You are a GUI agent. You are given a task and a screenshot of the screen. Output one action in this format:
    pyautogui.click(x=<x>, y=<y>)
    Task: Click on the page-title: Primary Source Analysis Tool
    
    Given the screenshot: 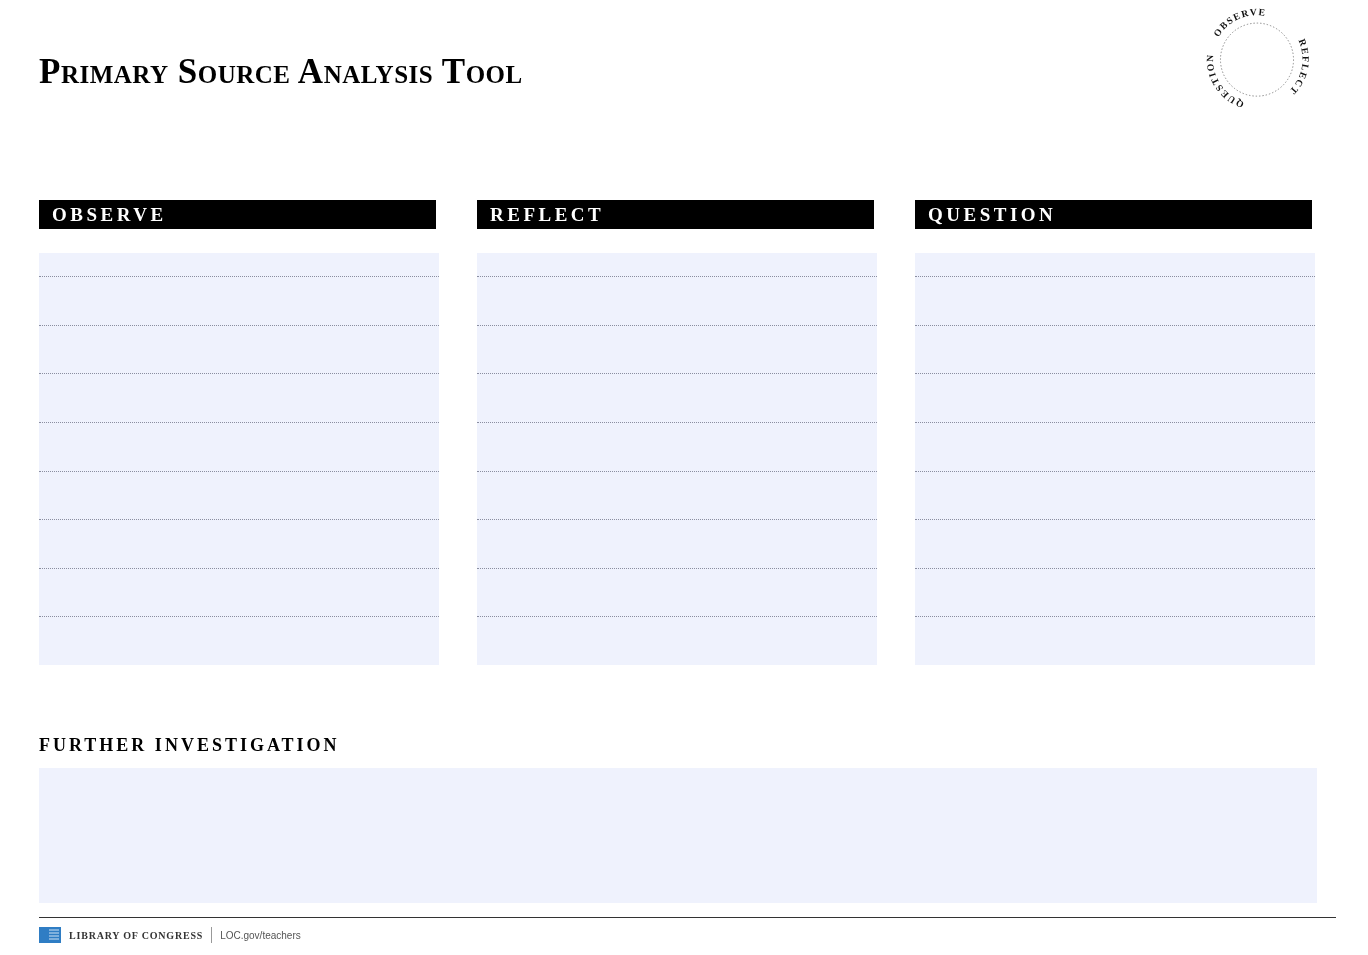 What is the action you would take?
    pyautogui.click(x=281, y=72)
    